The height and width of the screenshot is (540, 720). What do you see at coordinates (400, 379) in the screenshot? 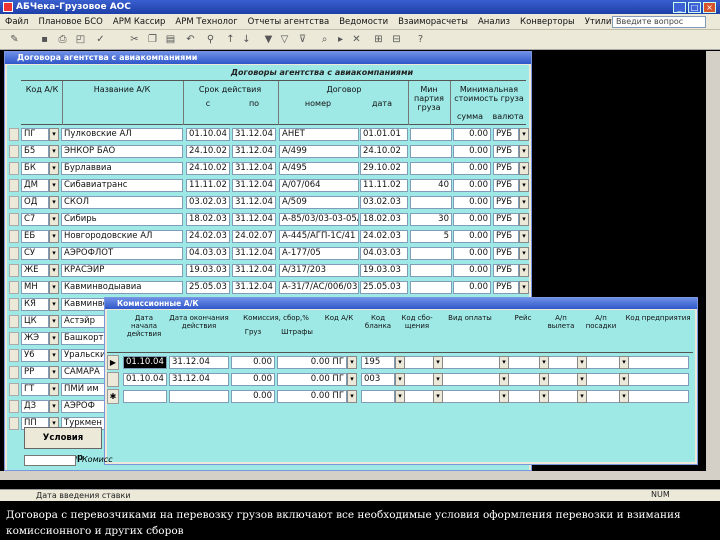
I see `commission-row: 01.10.04 31.12.04 0.00 0.00 ПГ 003 ▾ ▾ ▾ ▾ ▾ ▾ ▾` at bounding box center [400, 379].